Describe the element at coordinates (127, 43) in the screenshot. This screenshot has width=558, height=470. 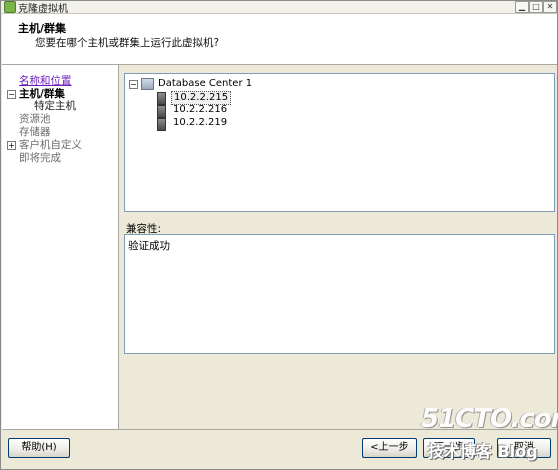
I see `page-subtitle: 您要在哪个主机或群集上运行此虚拟机?` at that location.